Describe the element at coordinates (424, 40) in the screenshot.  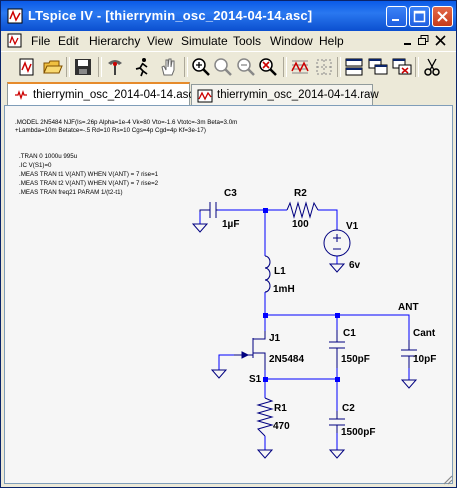
I see `mdi-restore-icon` at that location.